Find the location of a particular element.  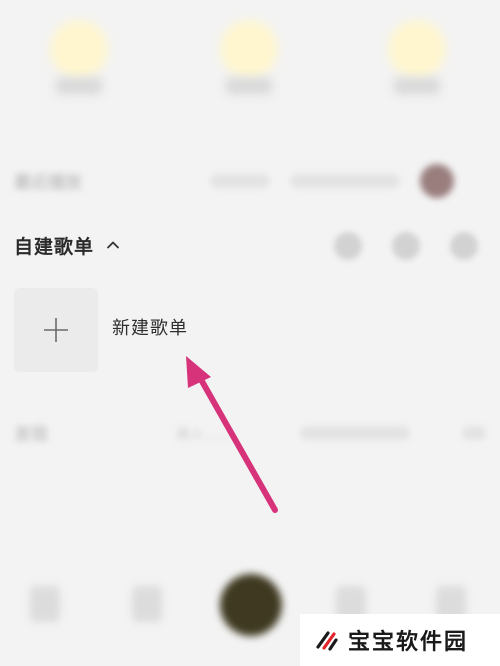

playlist-section-header: 自建歌单 is located at coordinates (69, 245).